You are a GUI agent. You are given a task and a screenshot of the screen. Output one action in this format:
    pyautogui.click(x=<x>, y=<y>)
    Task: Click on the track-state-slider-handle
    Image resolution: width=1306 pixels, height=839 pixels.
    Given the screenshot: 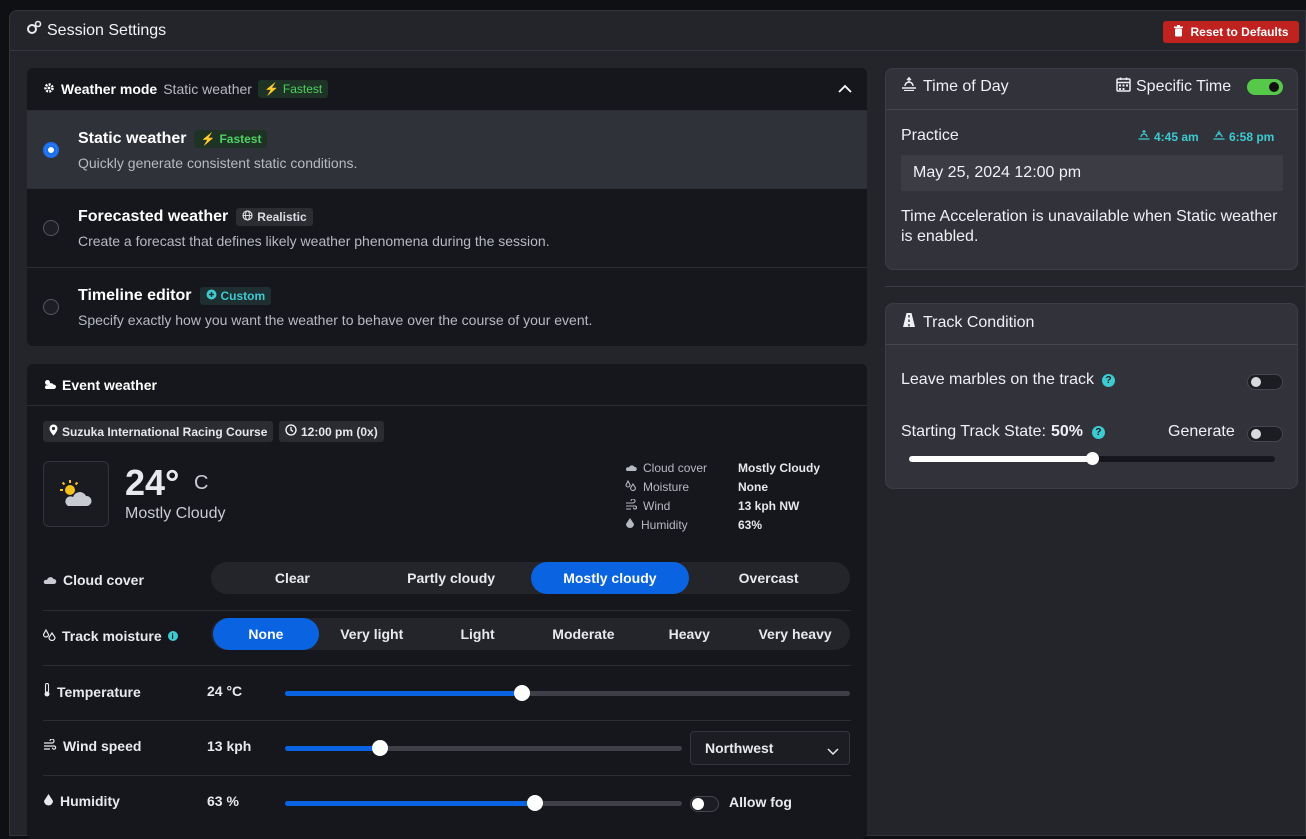 What is the action you would take?
    pyautogui.click(x=1092, y=458)
    